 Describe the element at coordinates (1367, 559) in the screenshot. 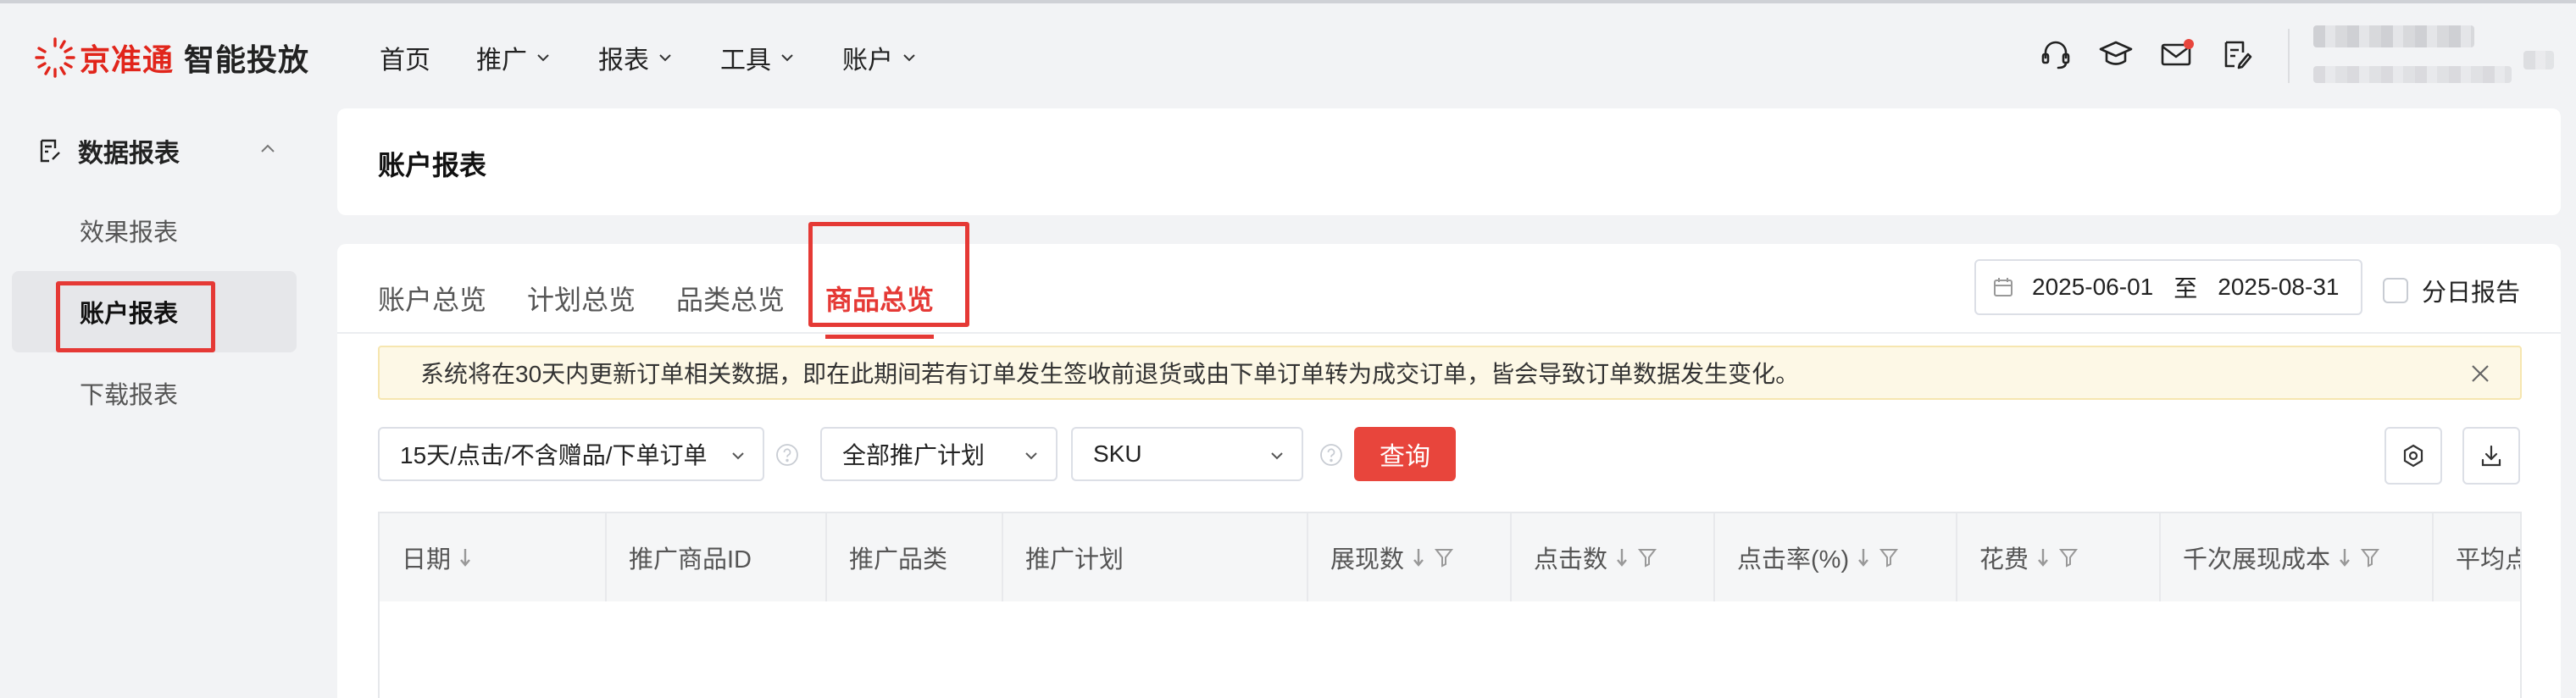

I see `column-header-label: 展现数` at that location.